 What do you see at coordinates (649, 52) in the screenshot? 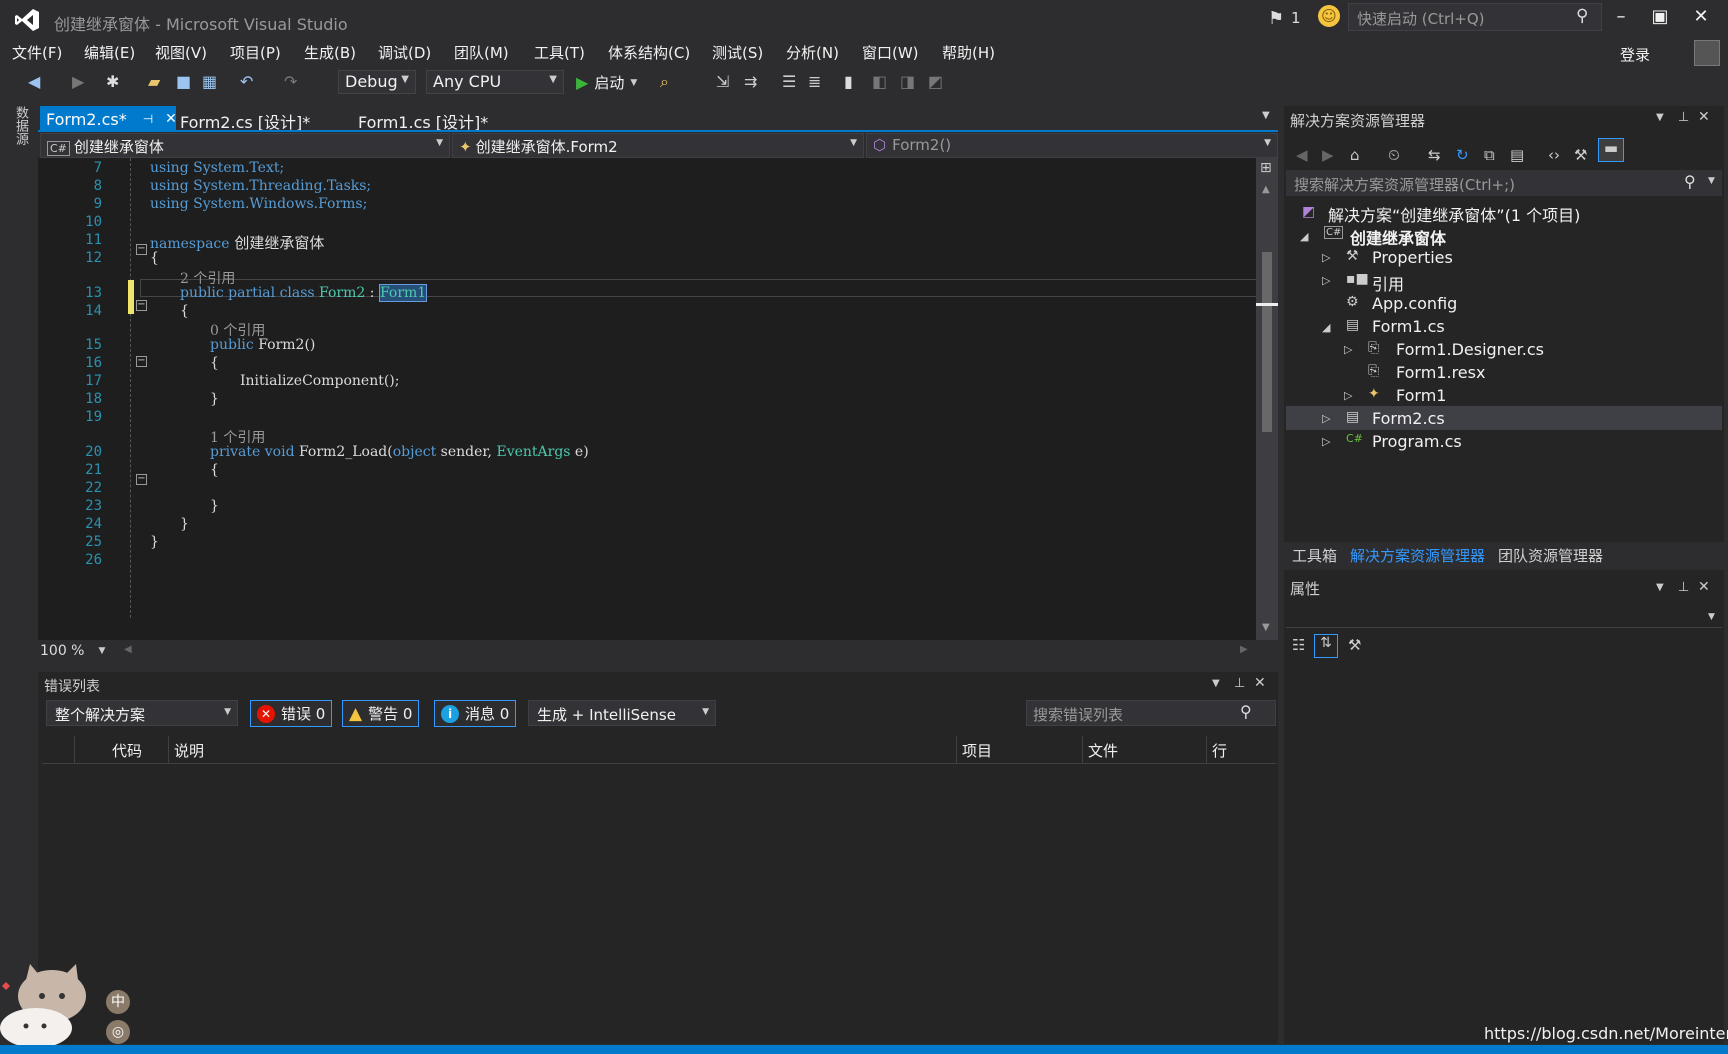
I see `menu-architecture: 体系结构(C)` at bounding box center [649, 52].